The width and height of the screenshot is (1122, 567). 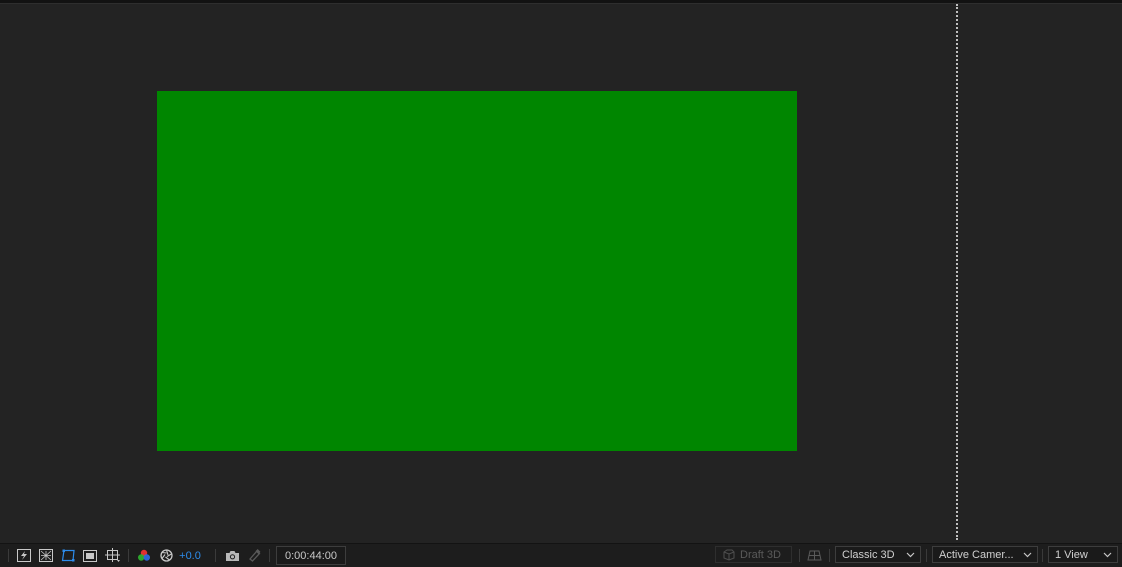 What do you see at coordinates (144, 555) in the screenshot?
I see `show-channel-icon` at bounding box center [144, 555].